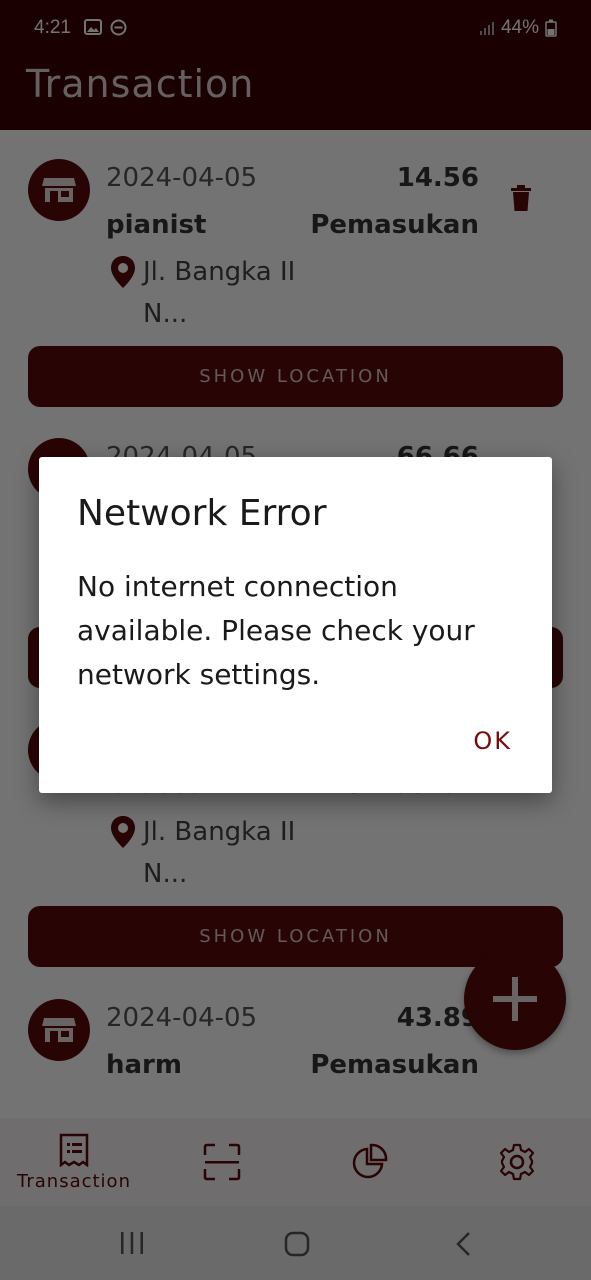 Image resolution: width=591 pixels, height=1280 pixels. Describe the element at coordinates (74, 1150) in the screenshot. I see `receipt-icon` at that location.